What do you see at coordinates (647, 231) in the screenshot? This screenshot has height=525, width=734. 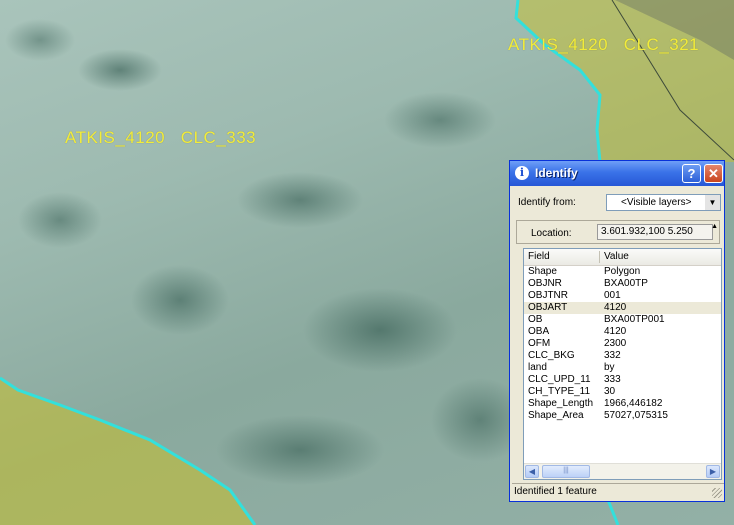 I see `location-value: 3.601.932,100 5.250` at bounding box center [647, 231].